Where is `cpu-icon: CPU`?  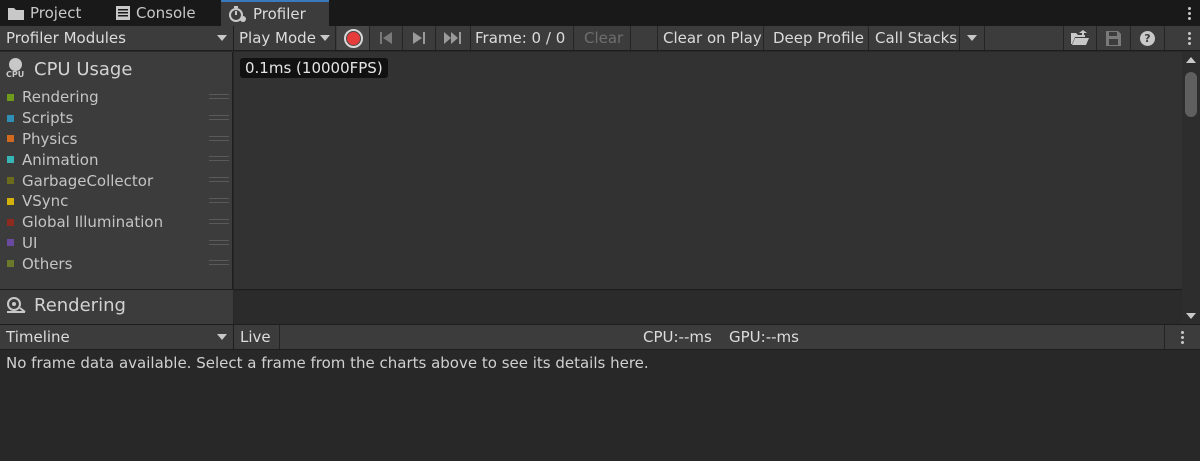 cpu-icon: CPU is located at coordinates (16, 69).